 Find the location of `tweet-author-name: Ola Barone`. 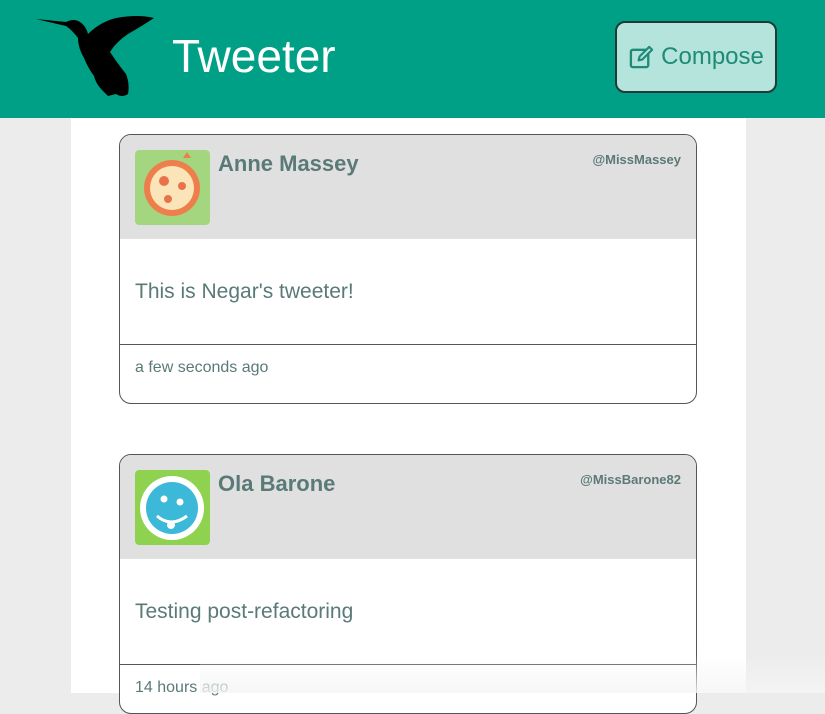

tweet-author-name: Ola Barone is located at coordinates (277, 483).